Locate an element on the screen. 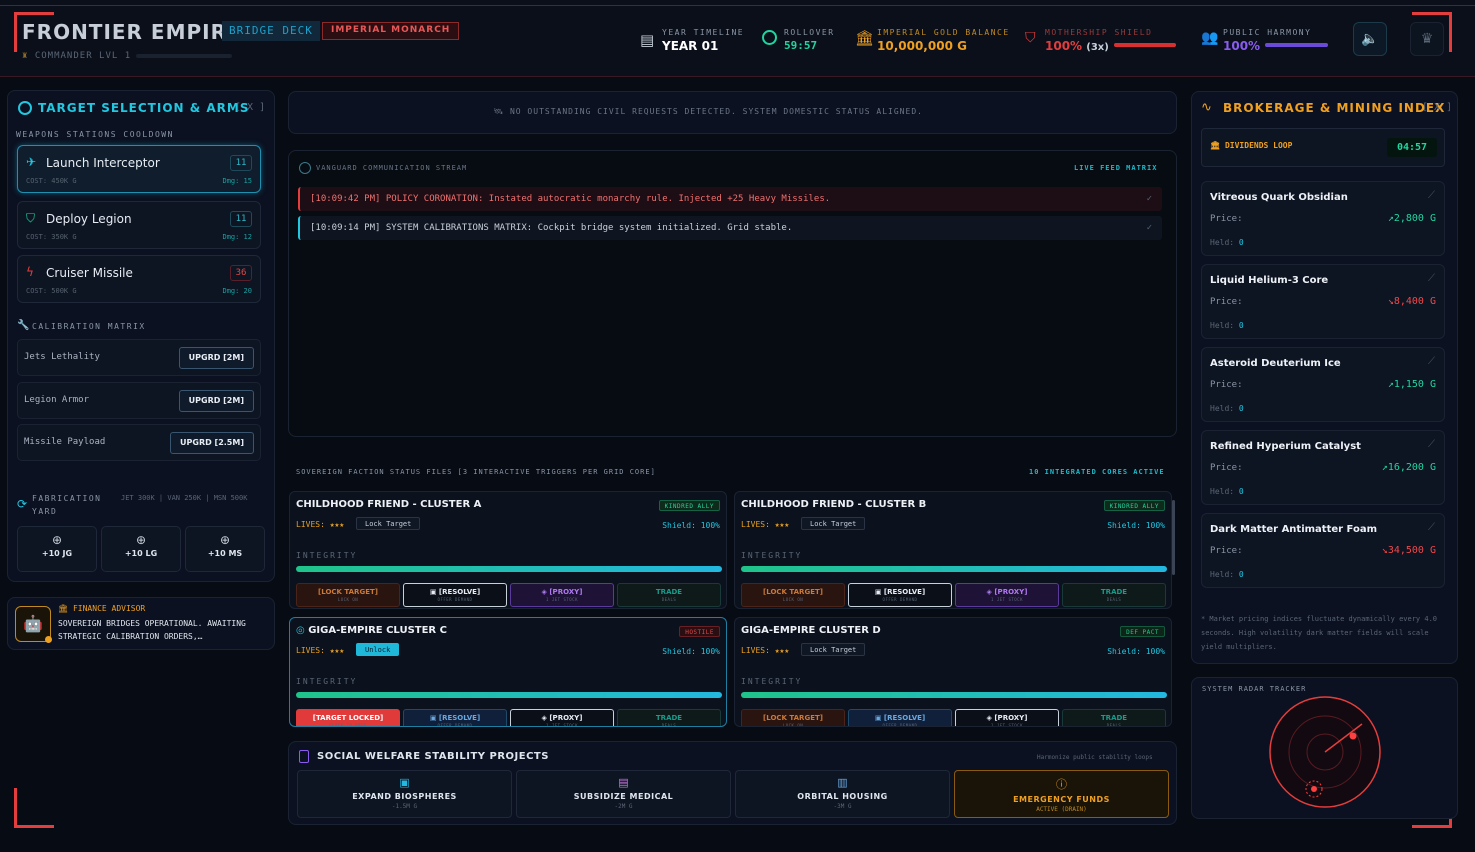 The image size is (1475, 852). upgrade-legion-button: UPGRD [2M] is located at coordinates (216, 401).